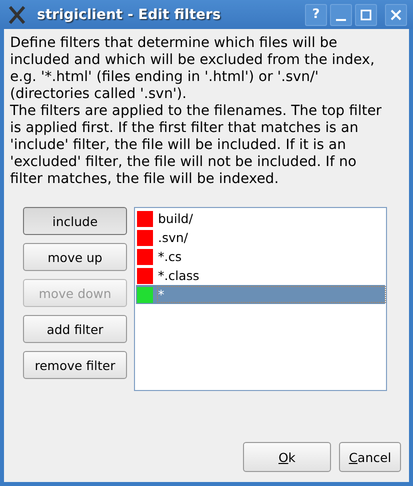 Image resolution: width=413 pixels, height=486 pixels. Describe the element at coordinates (271, 275) in the screenshot. I see `filter-item: *.class` at that location.